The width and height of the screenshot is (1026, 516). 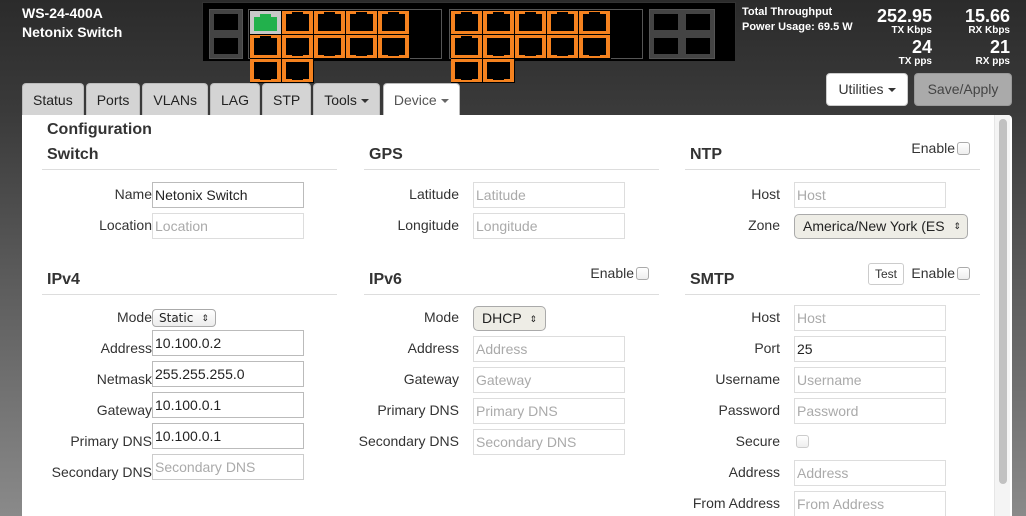 I want to click on smtp-from-address-input: From Address, so click(x=870, y=503).